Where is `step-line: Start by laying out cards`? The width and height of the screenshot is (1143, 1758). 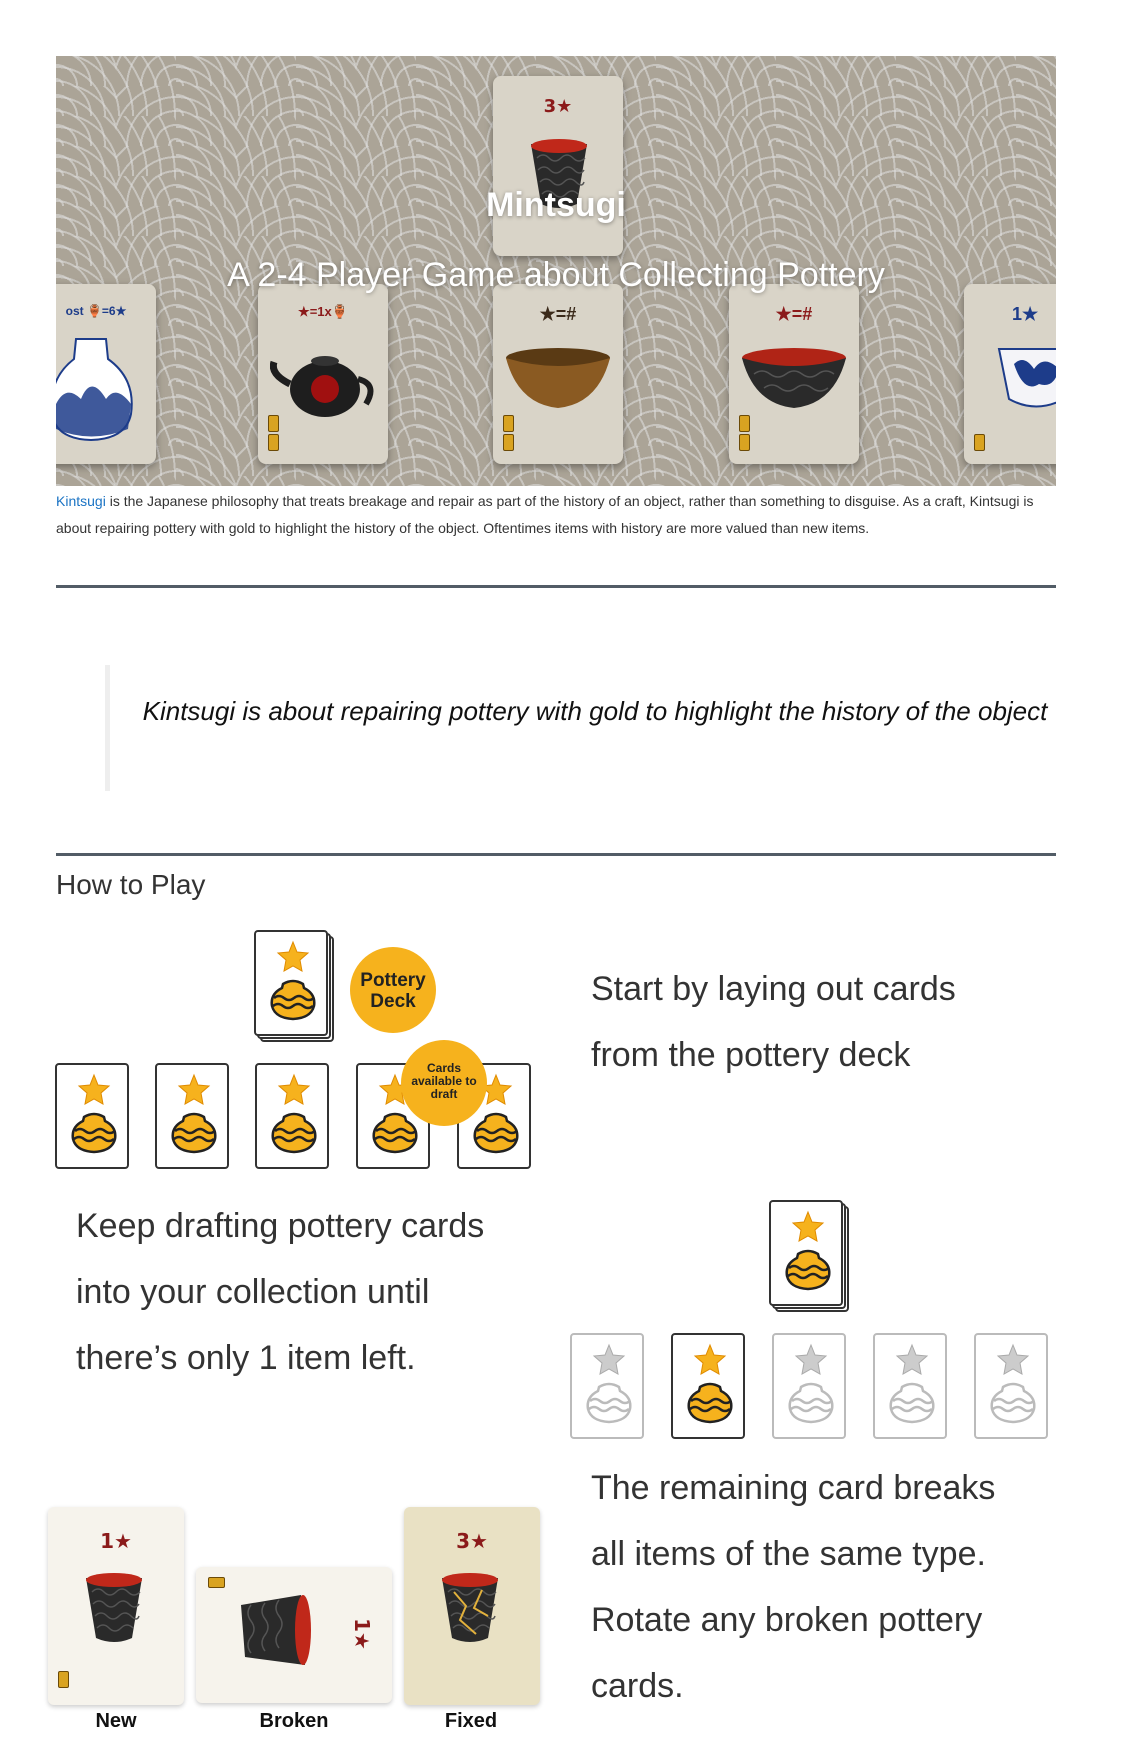
step-line: Start by laying out cards is located at coordinates (773, 989).